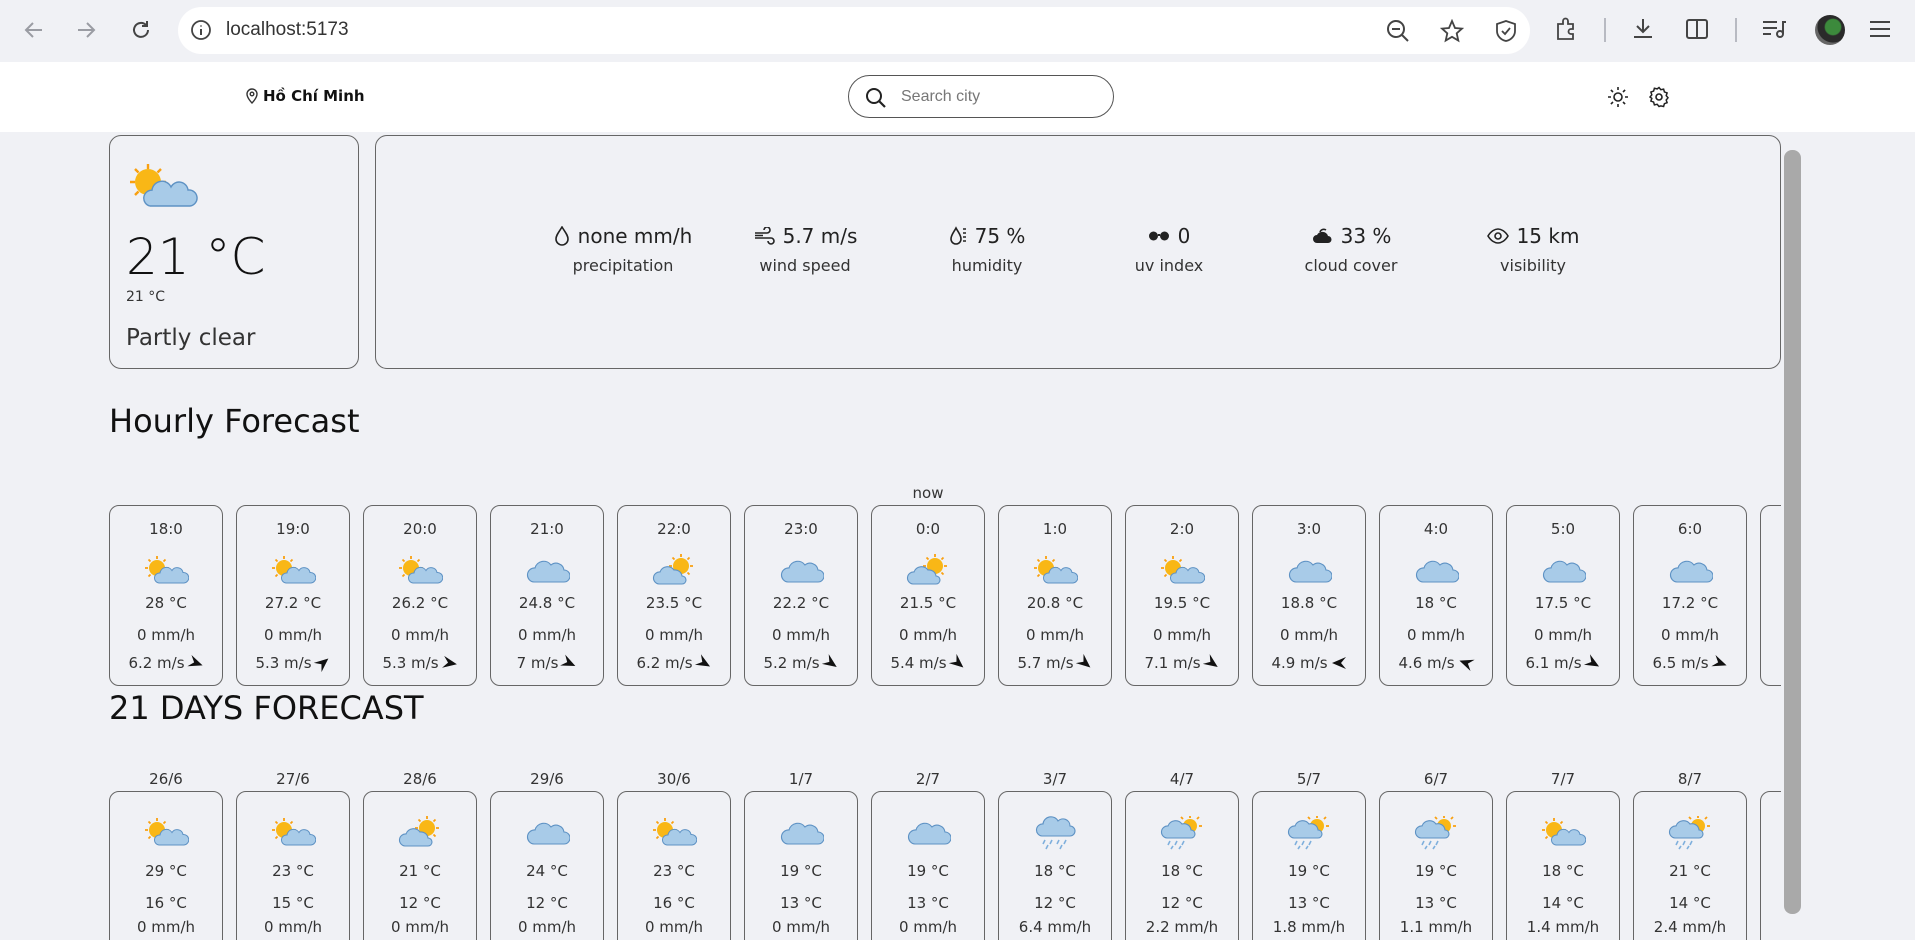  I want to click on daily-card: 21 °C 12 °C 0 mm/h, so click(420, 865).